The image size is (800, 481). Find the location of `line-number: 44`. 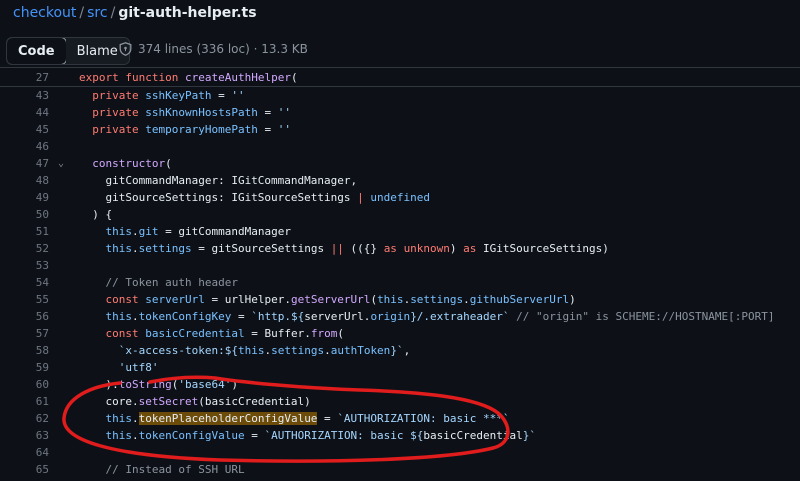

line-number: 44 is located at coordinates (24, 112).